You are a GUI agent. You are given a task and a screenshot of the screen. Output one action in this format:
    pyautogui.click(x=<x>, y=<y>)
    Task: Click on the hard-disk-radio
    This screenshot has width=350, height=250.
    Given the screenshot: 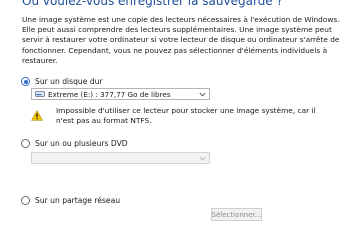 What is the action you would take?
    pyautogui.click(x=25, y=81)
    